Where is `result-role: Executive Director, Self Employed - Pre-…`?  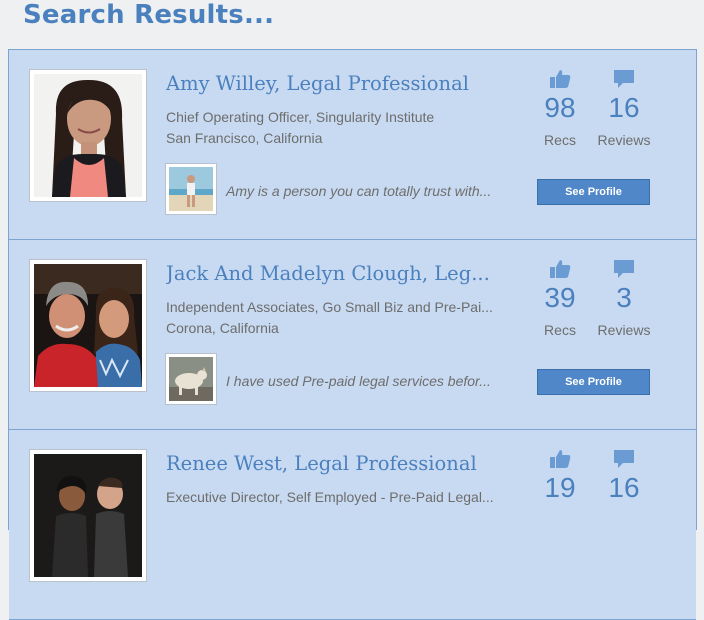 result-role: Executive Director, Self Employed - Pre-… is located at coordinates (330, 497).